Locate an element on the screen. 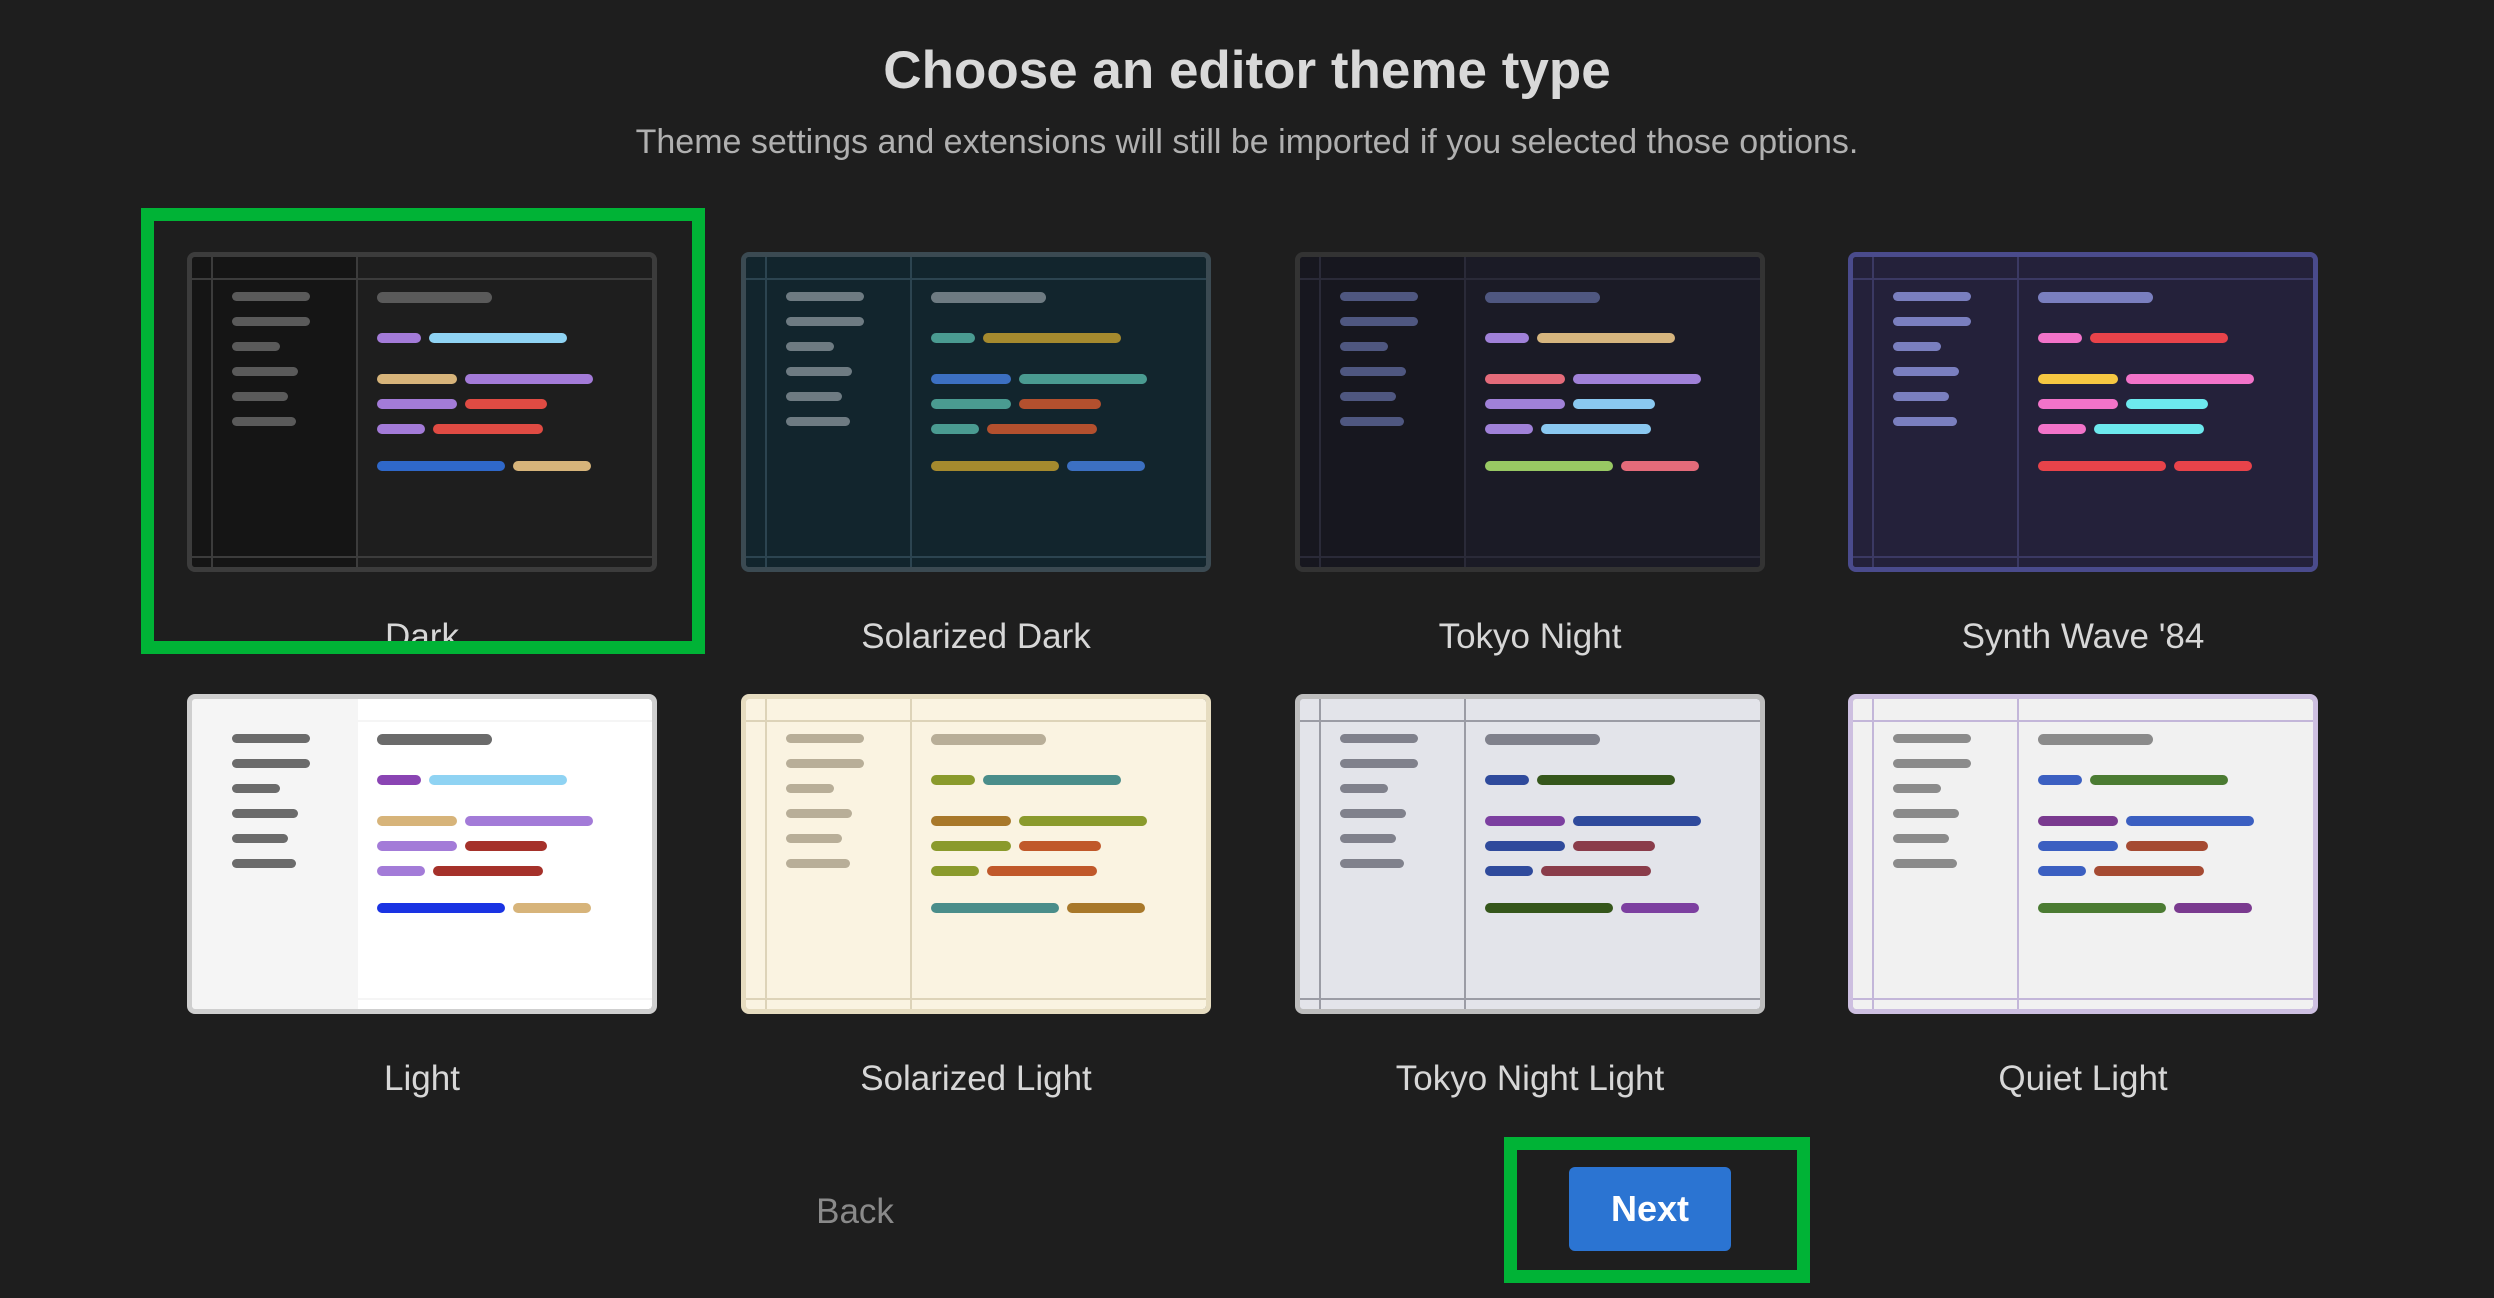 Image resolution: width=2494 pixels, height=1298 pixels. theme-card-solarized-dark: Solarized Dark is located at coordinates (1011, 454).